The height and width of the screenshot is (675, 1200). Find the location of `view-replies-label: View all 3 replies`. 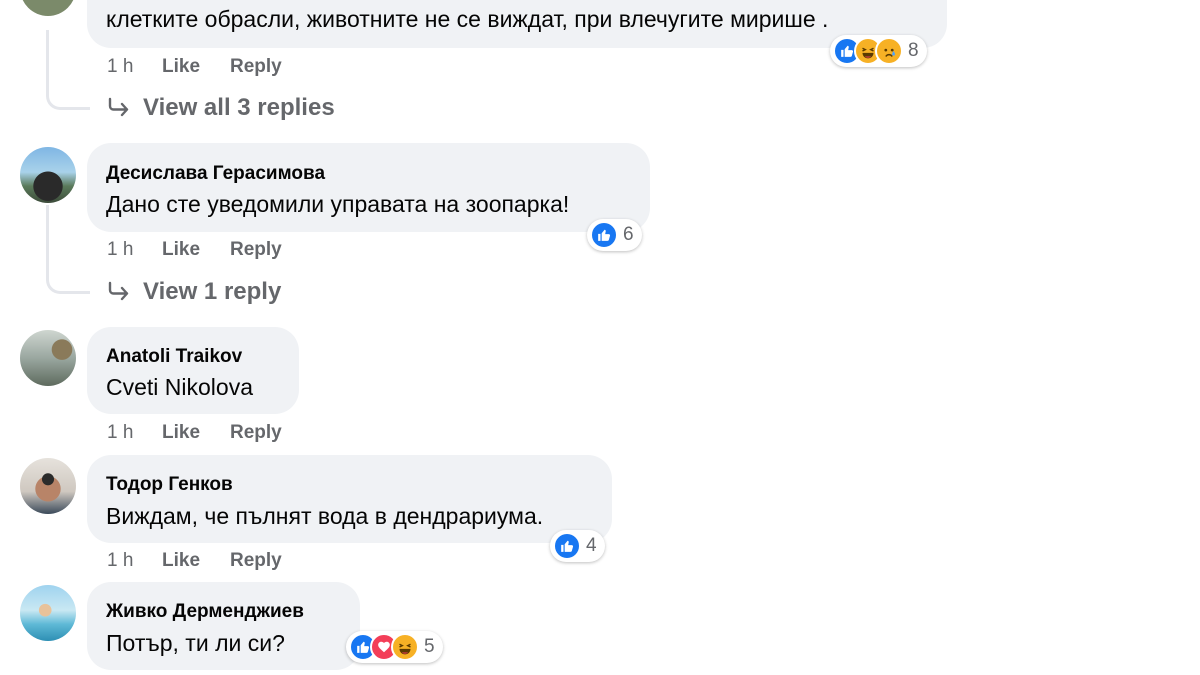

view-replies-label: View all 3 replies is located at coordinates (239, 107).